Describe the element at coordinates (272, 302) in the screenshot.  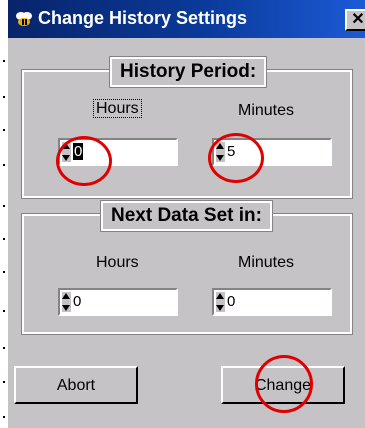
I see `next-minutes-field: 0` at that location.